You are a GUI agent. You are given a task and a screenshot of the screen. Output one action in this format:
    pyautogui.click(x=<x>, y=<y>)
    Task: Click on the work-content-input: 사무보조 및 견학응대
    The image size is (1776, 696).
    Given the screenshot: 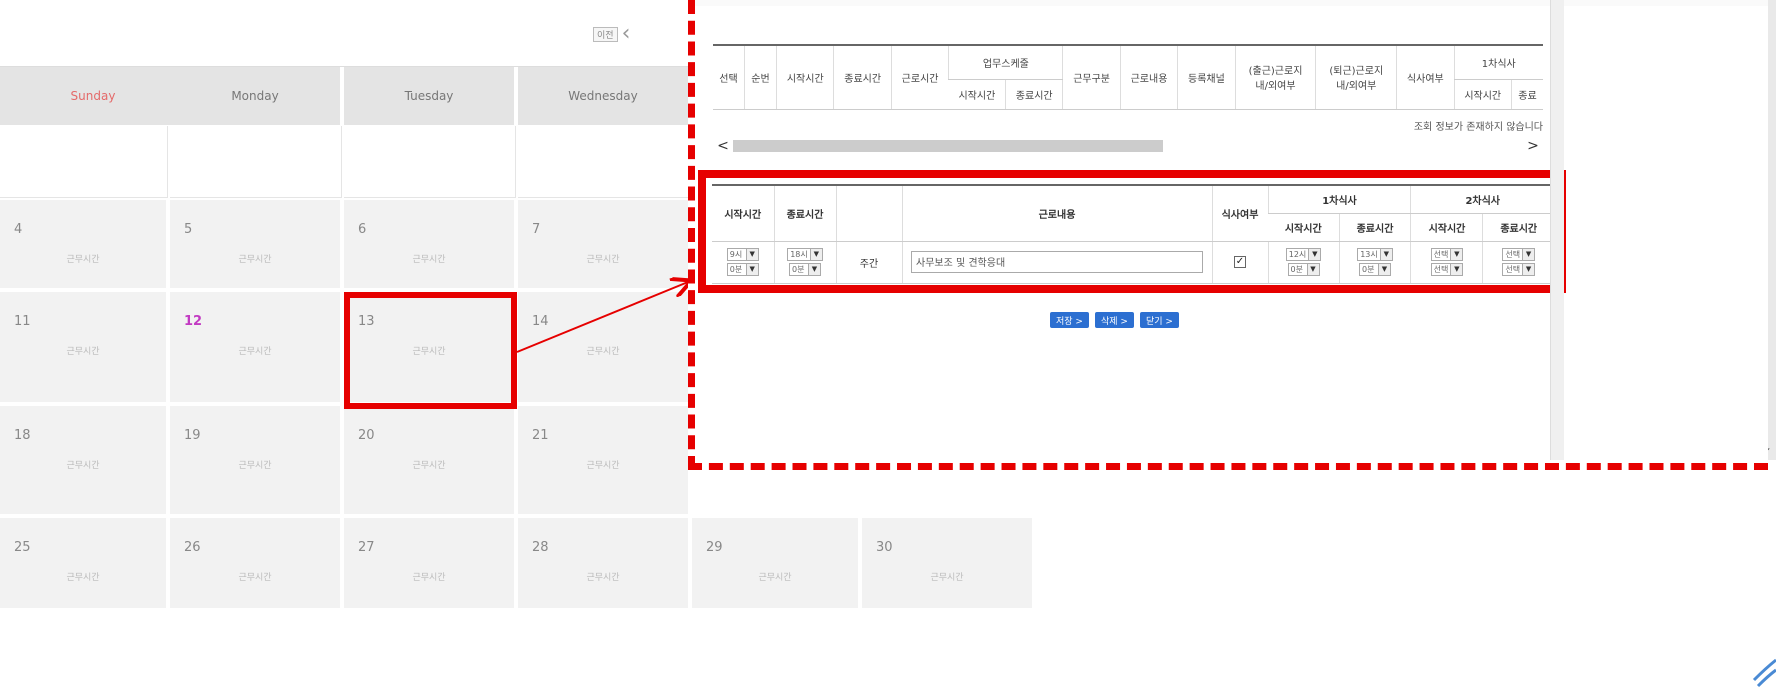 What is the action you would take?
    pyautogui.click(x=1057, y=262)
    